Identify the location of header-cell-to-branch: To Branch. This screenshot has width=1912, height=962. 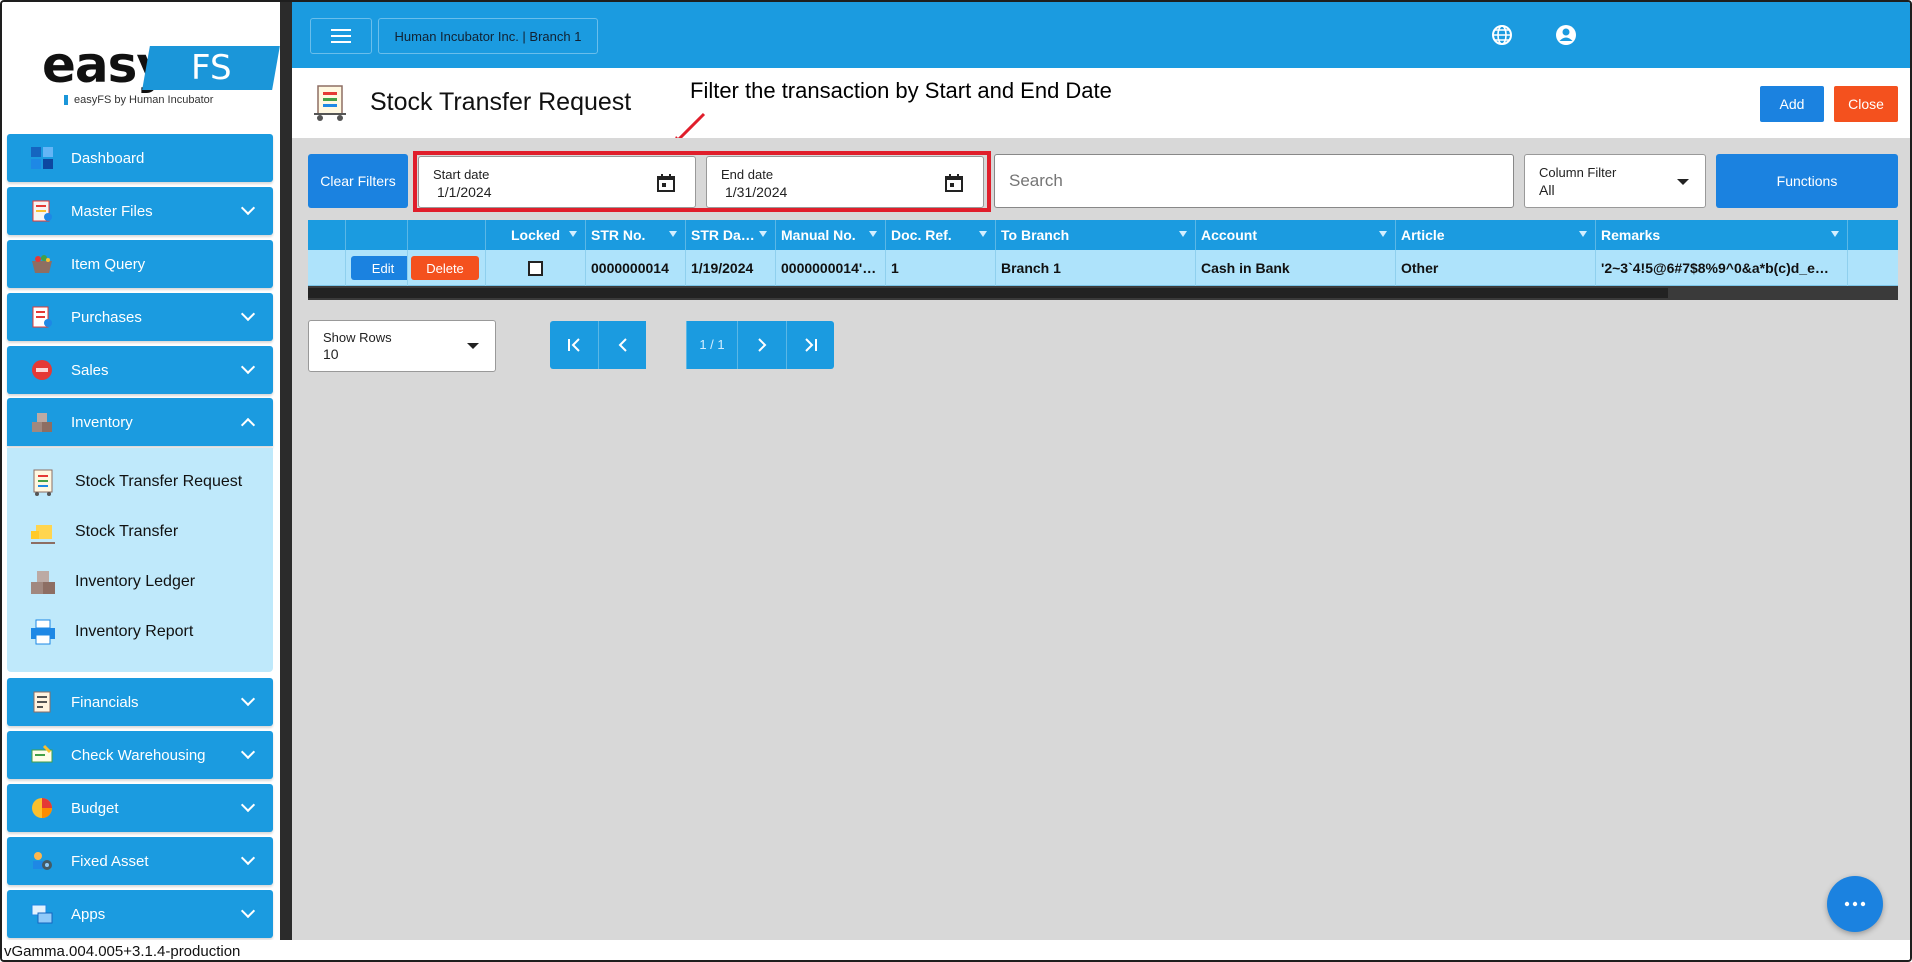
(1096, 235).